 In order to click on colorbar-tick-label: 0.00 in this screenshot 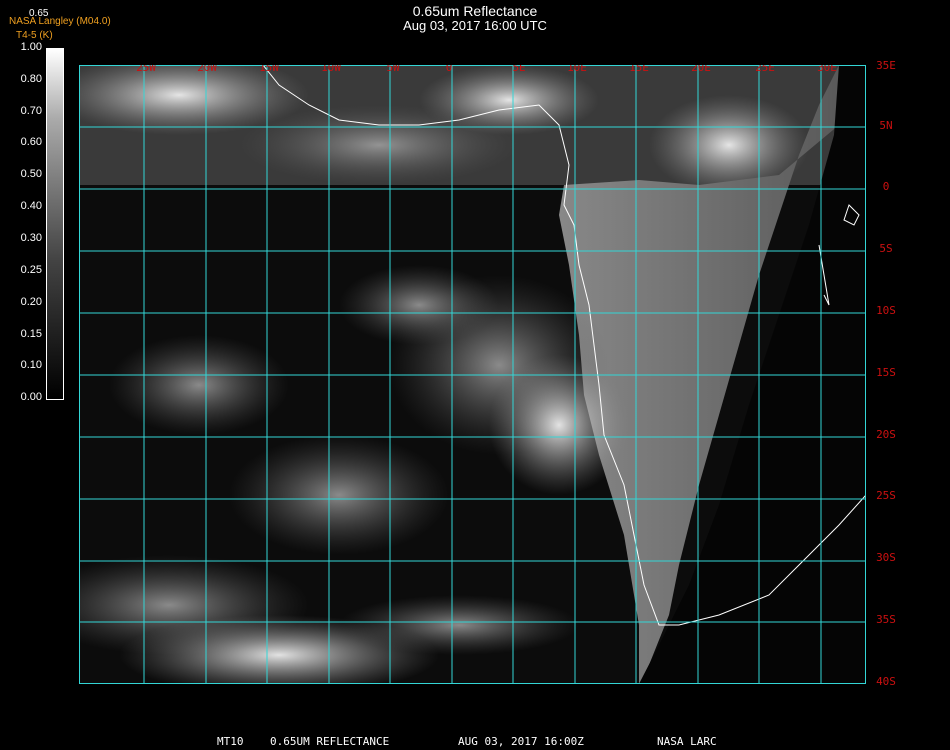, I will do `click(31, 397)`.